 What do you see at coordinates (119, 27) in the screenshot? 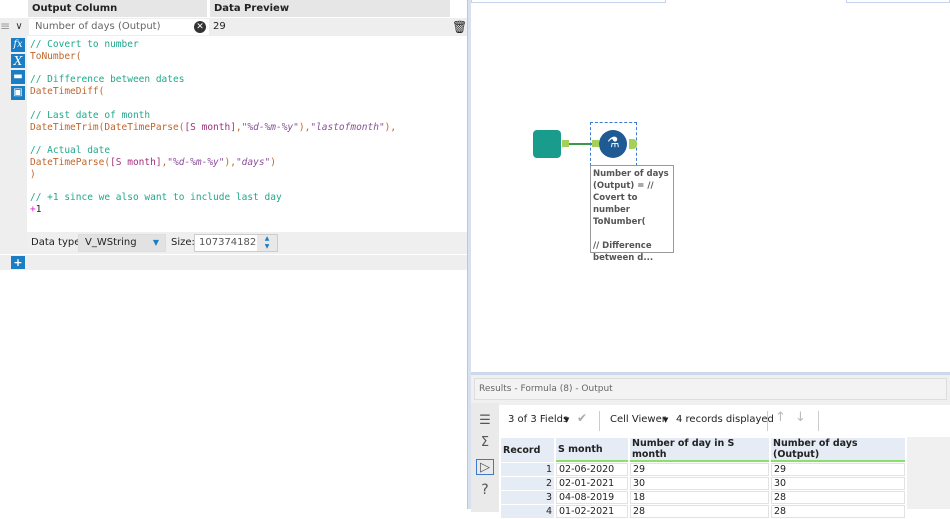
I see `output-column-input: Number of days (Output)` at bounding box center [119, 27].